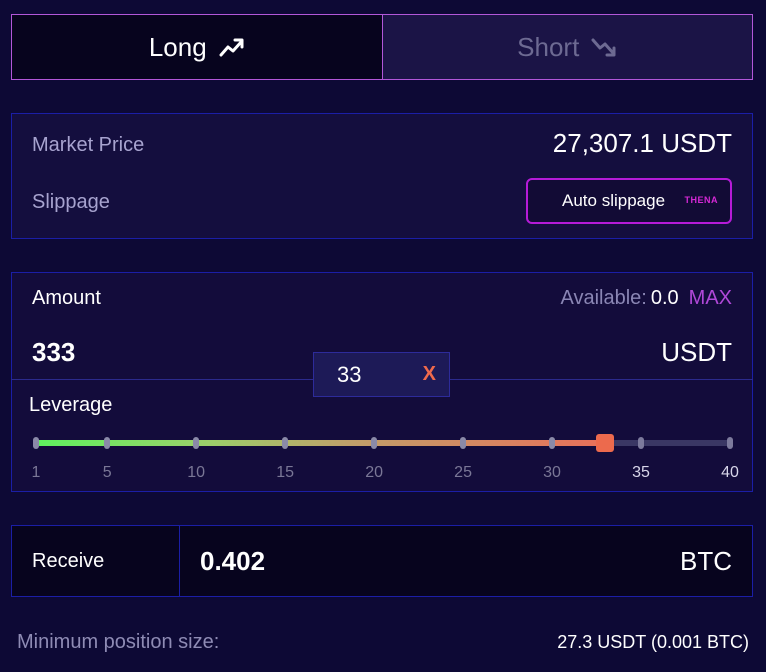 The image size is (766, 672). Describe the element at coordinates (71, 202) in the screenshot. I see `slippage-label: Slippage` at that location.